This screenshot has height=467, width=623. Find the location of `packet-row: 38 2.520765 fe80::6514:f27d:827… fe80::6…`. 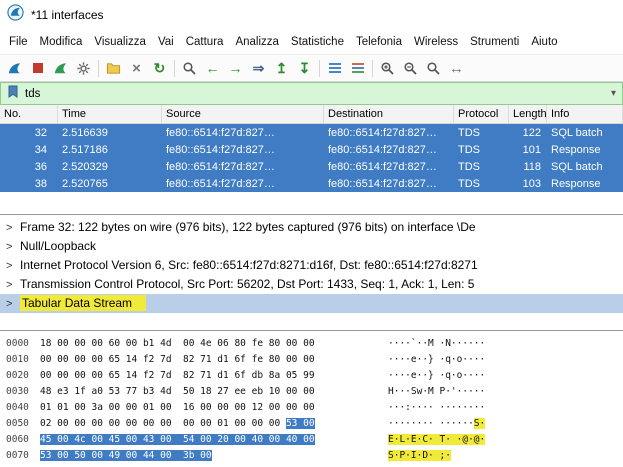

packet-row: 38 2.520765 fe80::6514:f27d:827… fe80::6… is located at coordinates (311, 183).